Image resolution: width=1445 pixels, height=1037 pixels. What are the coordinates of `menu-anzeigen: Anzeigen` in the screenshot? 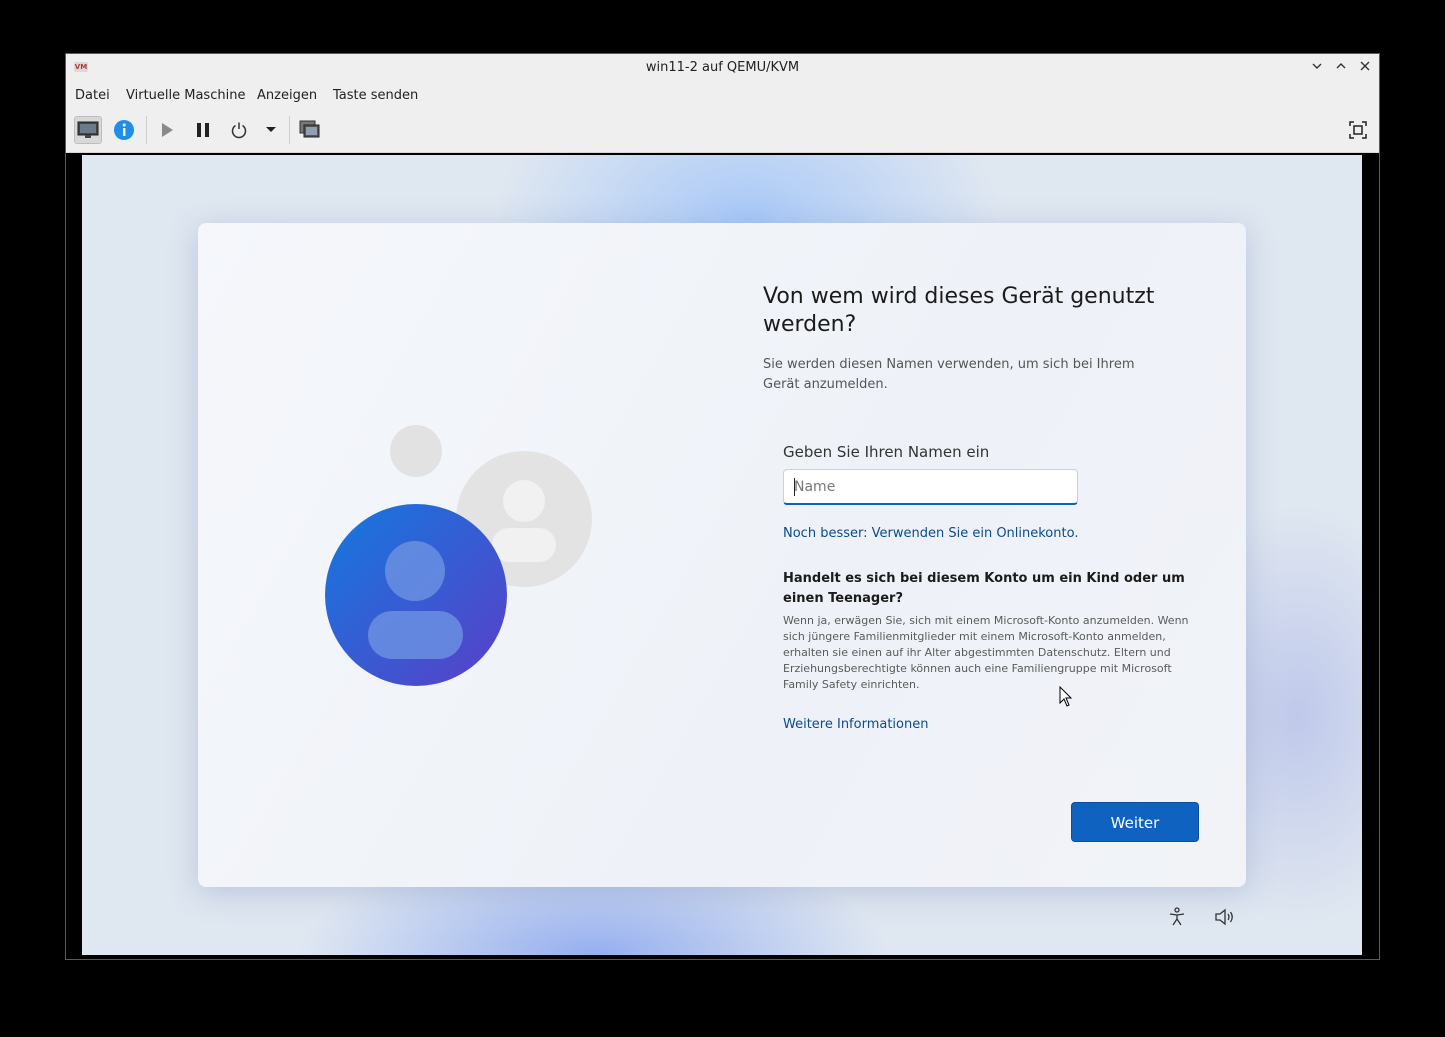 It's located at (287, 95).